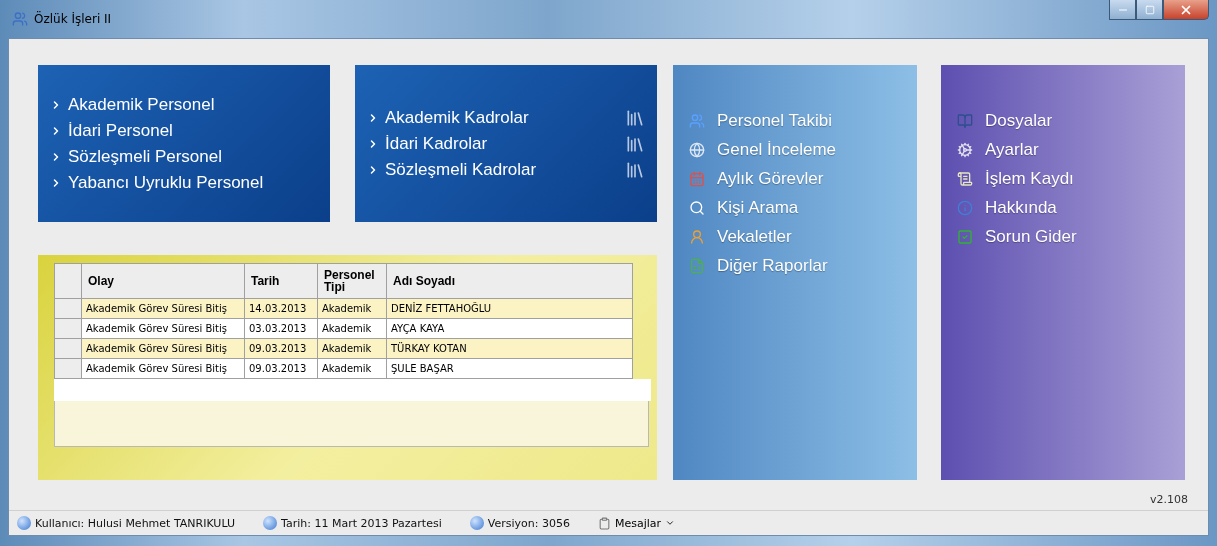  What do you see at coordinates (1071, 237) in the screenshot?
I see `menu-item: Sorun Gider` at bounding box center [1071, 237].